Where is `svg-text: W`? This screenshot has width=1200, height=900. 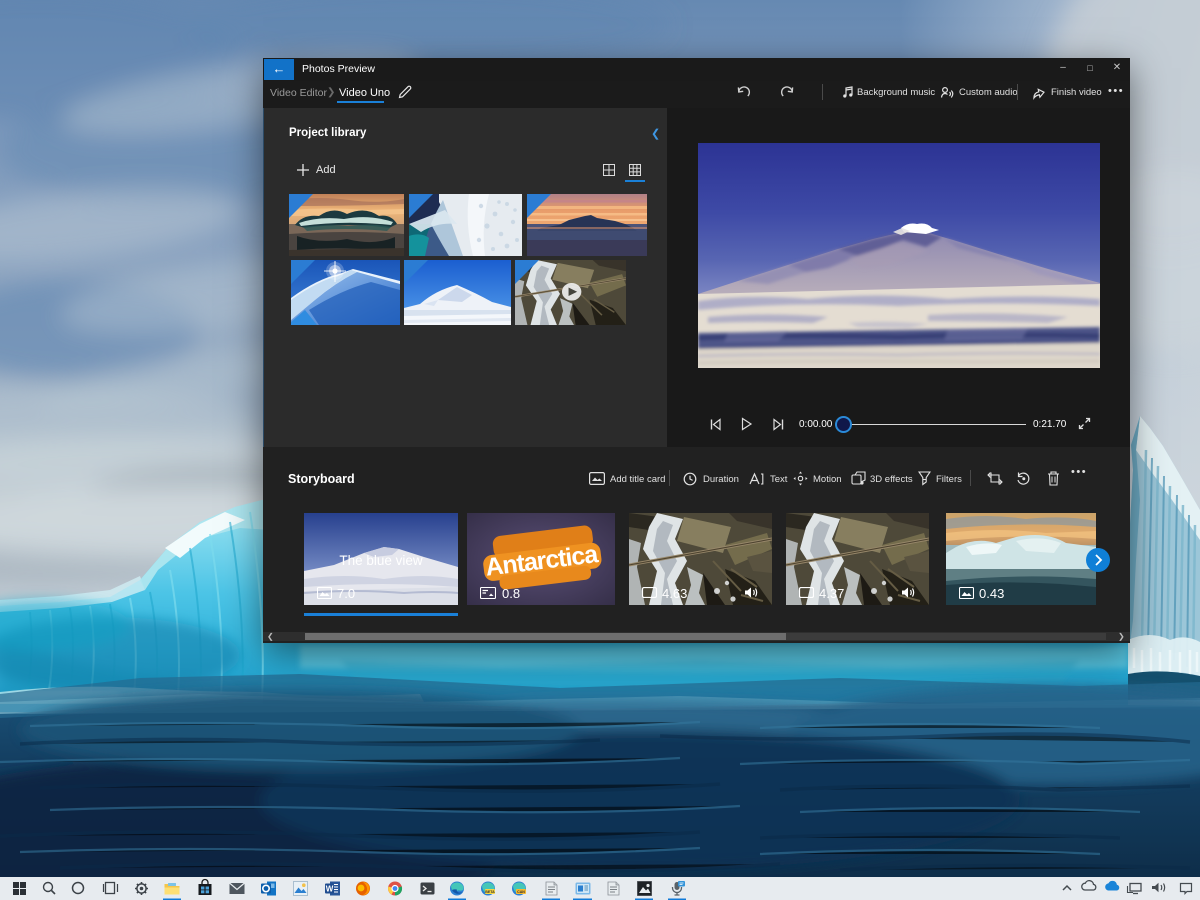
svg-text: W is located at coordinates (330, 889).